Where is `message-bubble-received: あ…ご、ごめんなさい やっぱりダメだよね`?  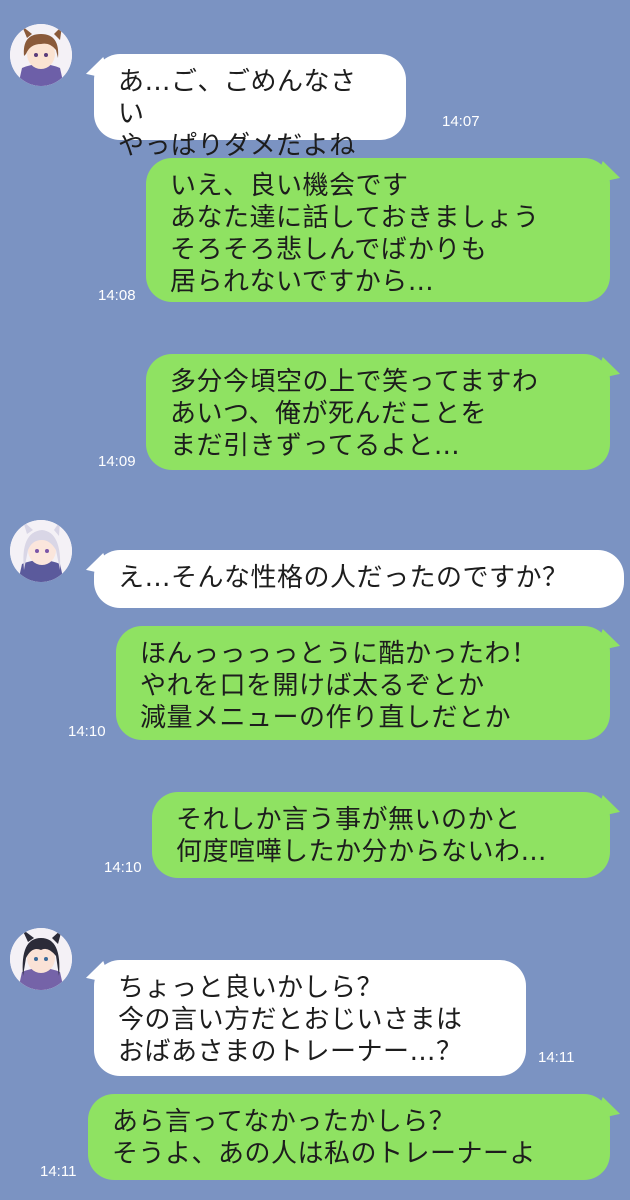
message-bubble-received: あ…ご、ごめんなさい やっぱりダメだよね is located at coordinates (250, 107).